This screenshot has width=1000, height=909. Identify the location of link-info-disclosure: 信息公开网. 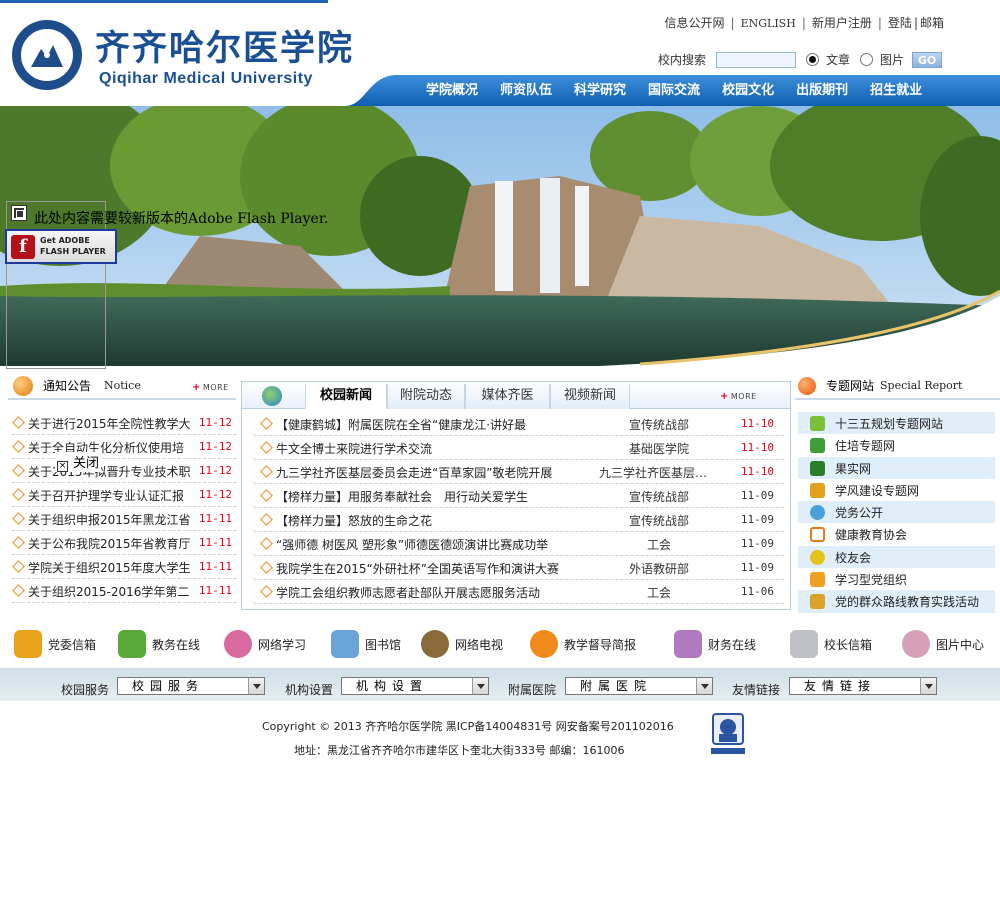
(695, 23).